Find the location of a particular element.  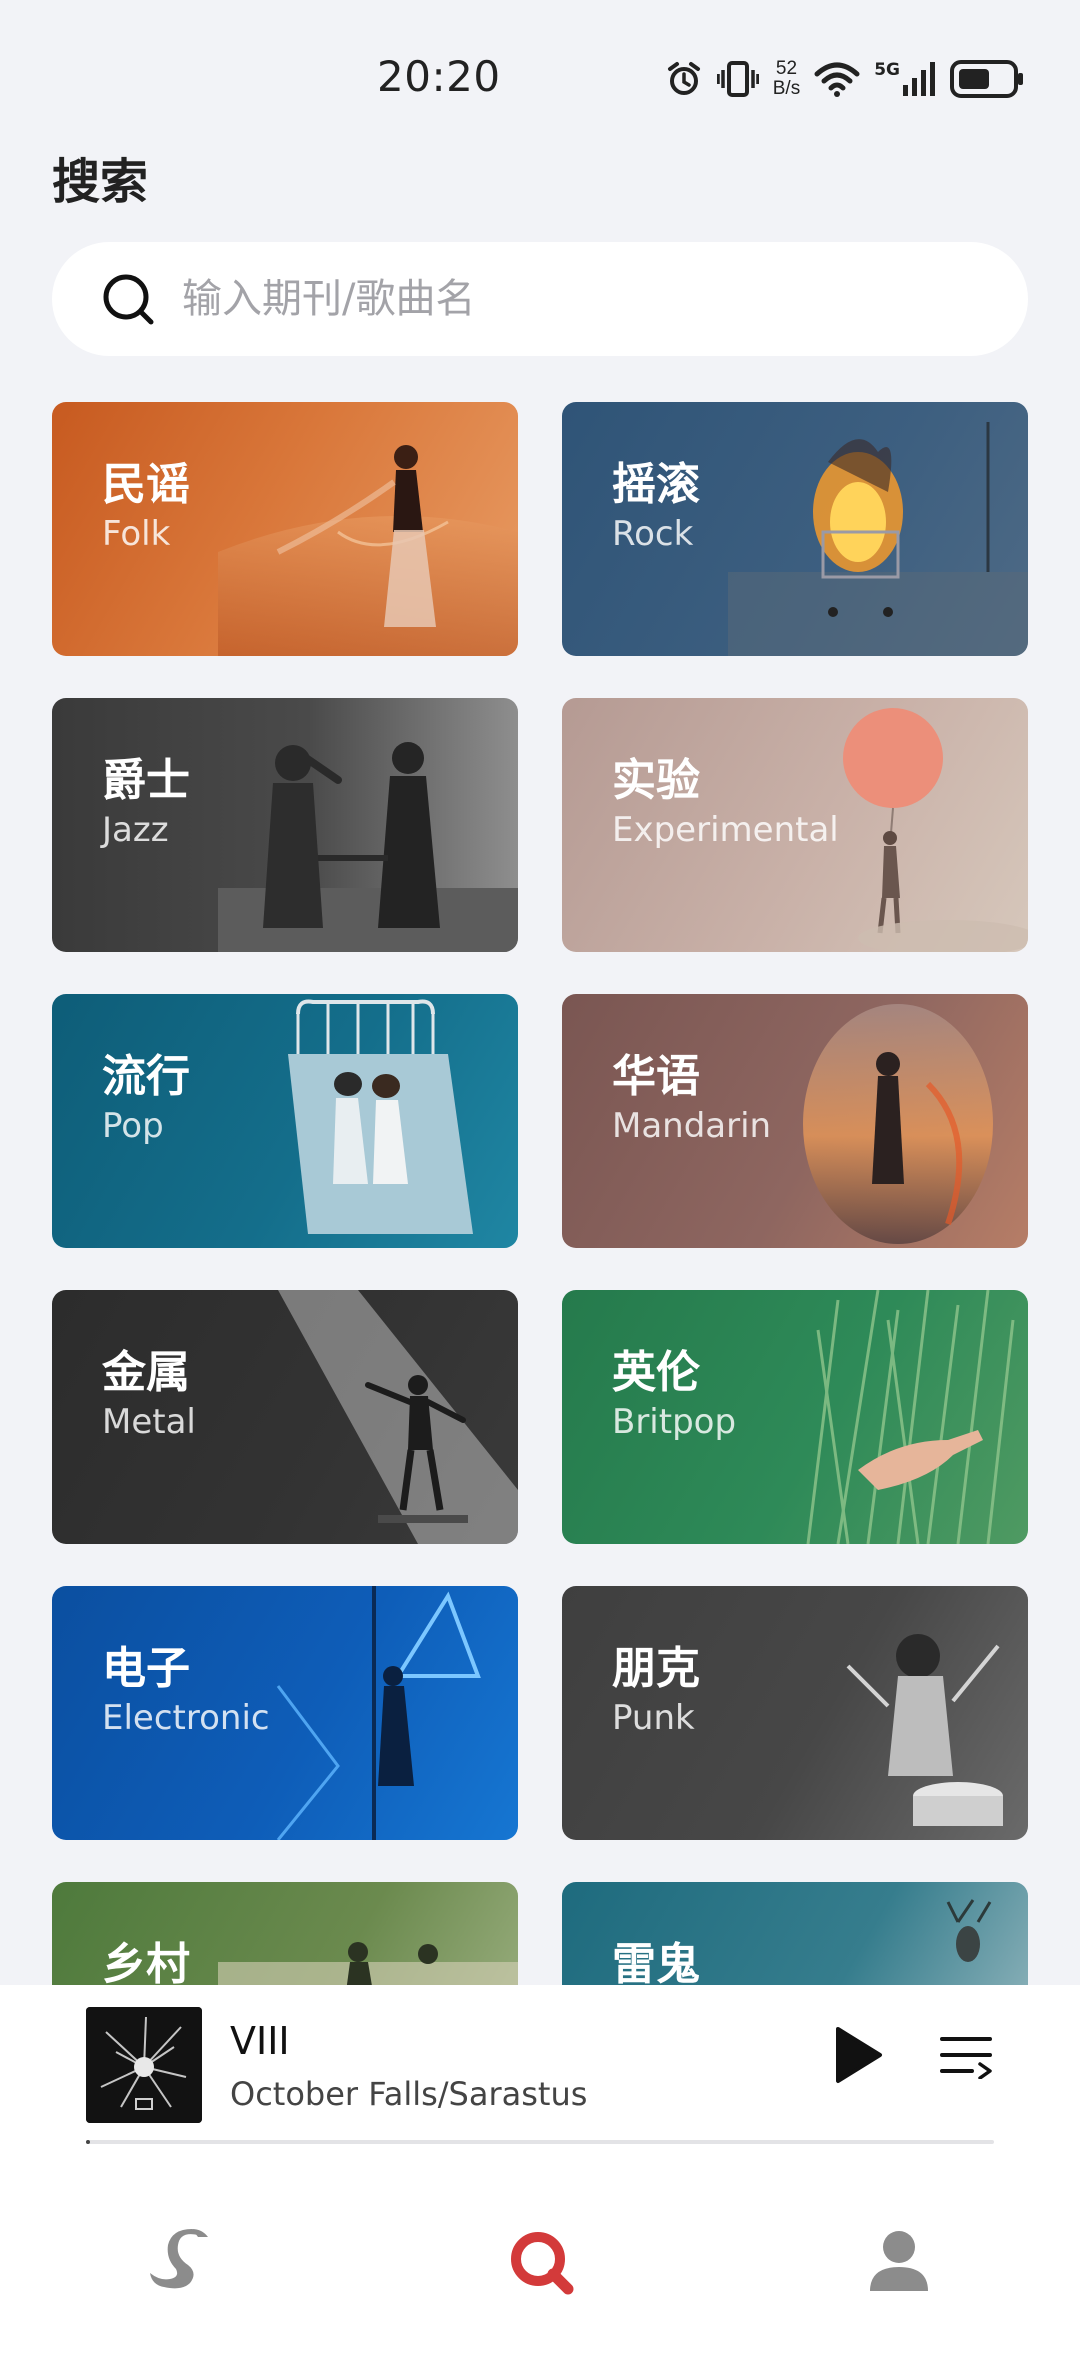

status-time: 20:20 is located at coordinates (439, 76).